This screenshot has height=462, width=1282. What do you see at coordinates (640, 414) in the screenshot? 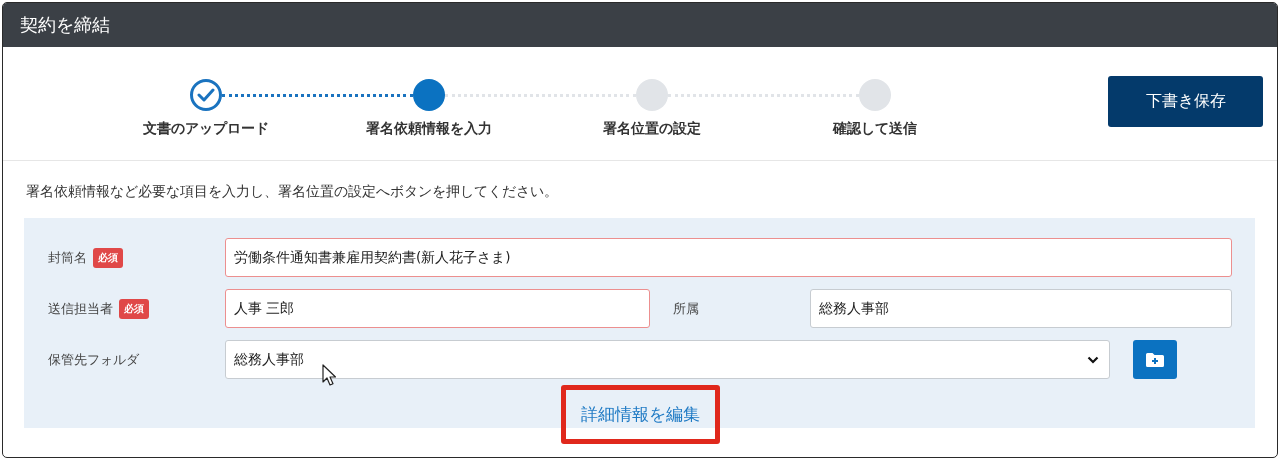
I see `edit-details-link: 詳細情報を編集` at bounding box center [640, 414].